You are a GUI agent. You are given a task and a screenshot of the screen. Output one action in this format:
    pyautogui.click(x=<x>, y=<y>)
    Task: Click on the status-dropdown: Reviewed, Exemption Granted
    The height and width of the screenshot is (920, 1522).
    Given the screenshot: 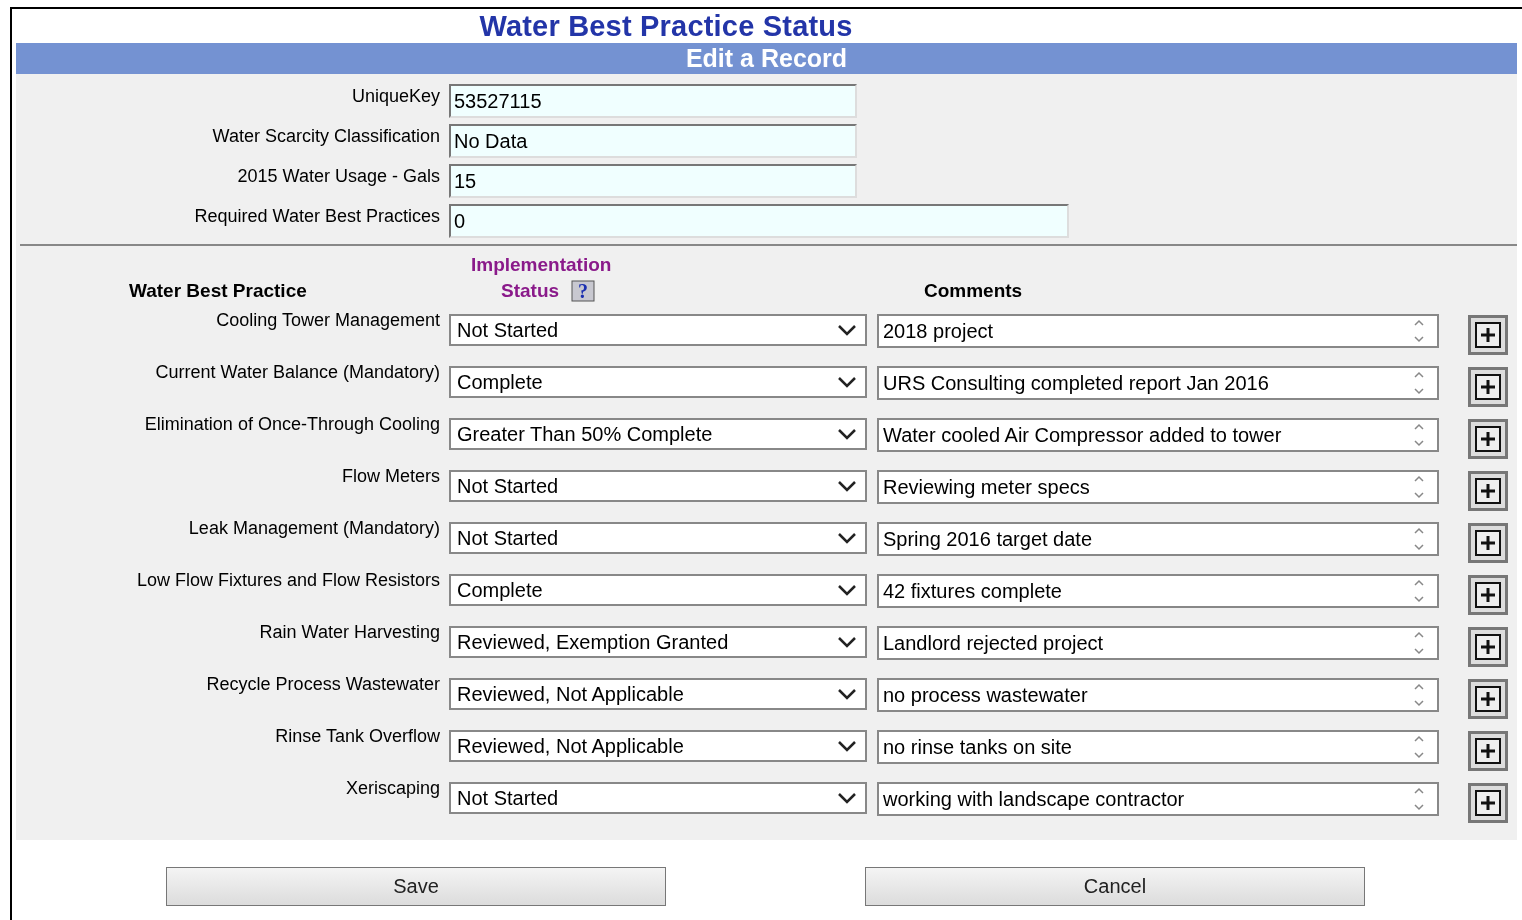 What is the action you would take?
    pyautogui.click(x=658, y=642)
    